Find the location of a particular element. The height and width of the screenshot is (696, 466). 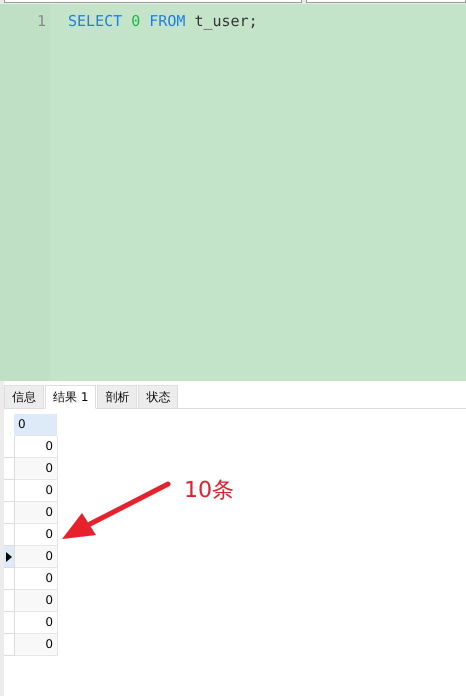

annotation-text: 10条 is located at coordinates (209, 491).